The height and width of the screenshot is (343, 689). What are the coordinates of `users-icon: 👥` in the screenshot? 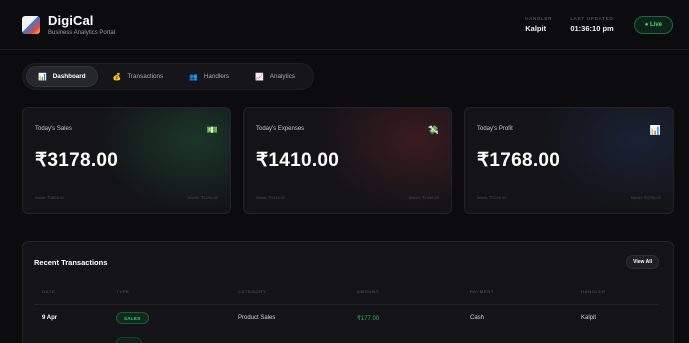 It's located at (193, 77).